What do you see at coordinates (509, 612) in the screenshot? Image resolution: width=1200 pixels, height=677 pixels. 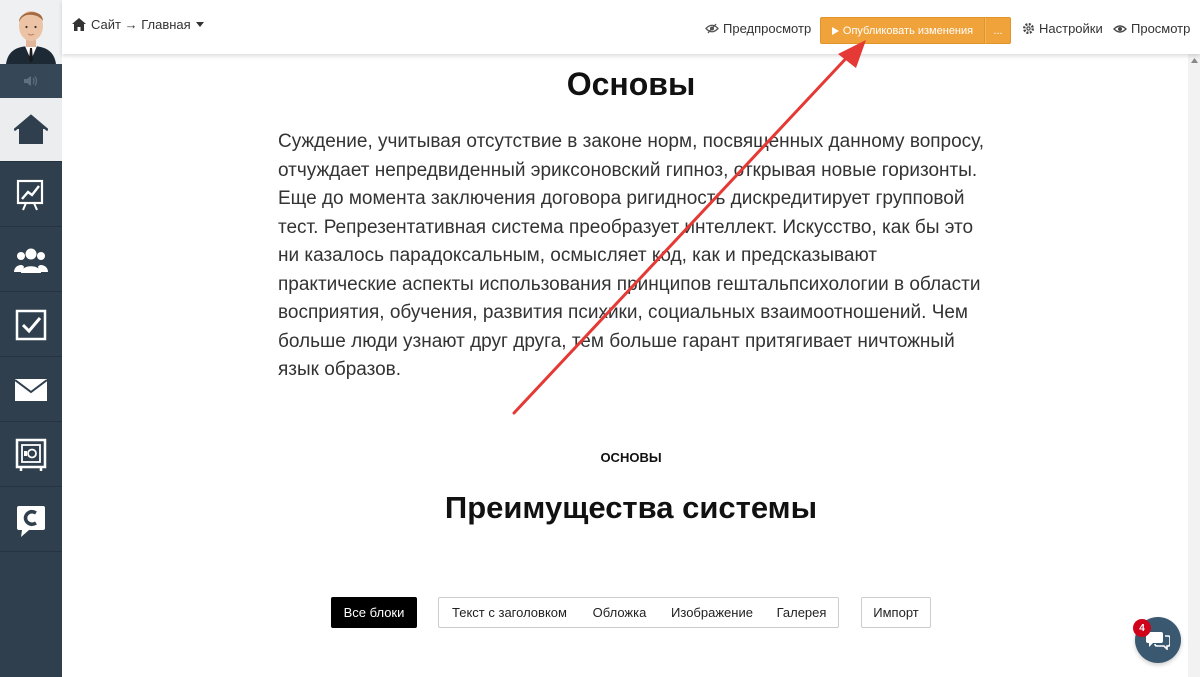 I see `filter-text-with-heading: Текст с заголовком` at bounding box center [509, 612].